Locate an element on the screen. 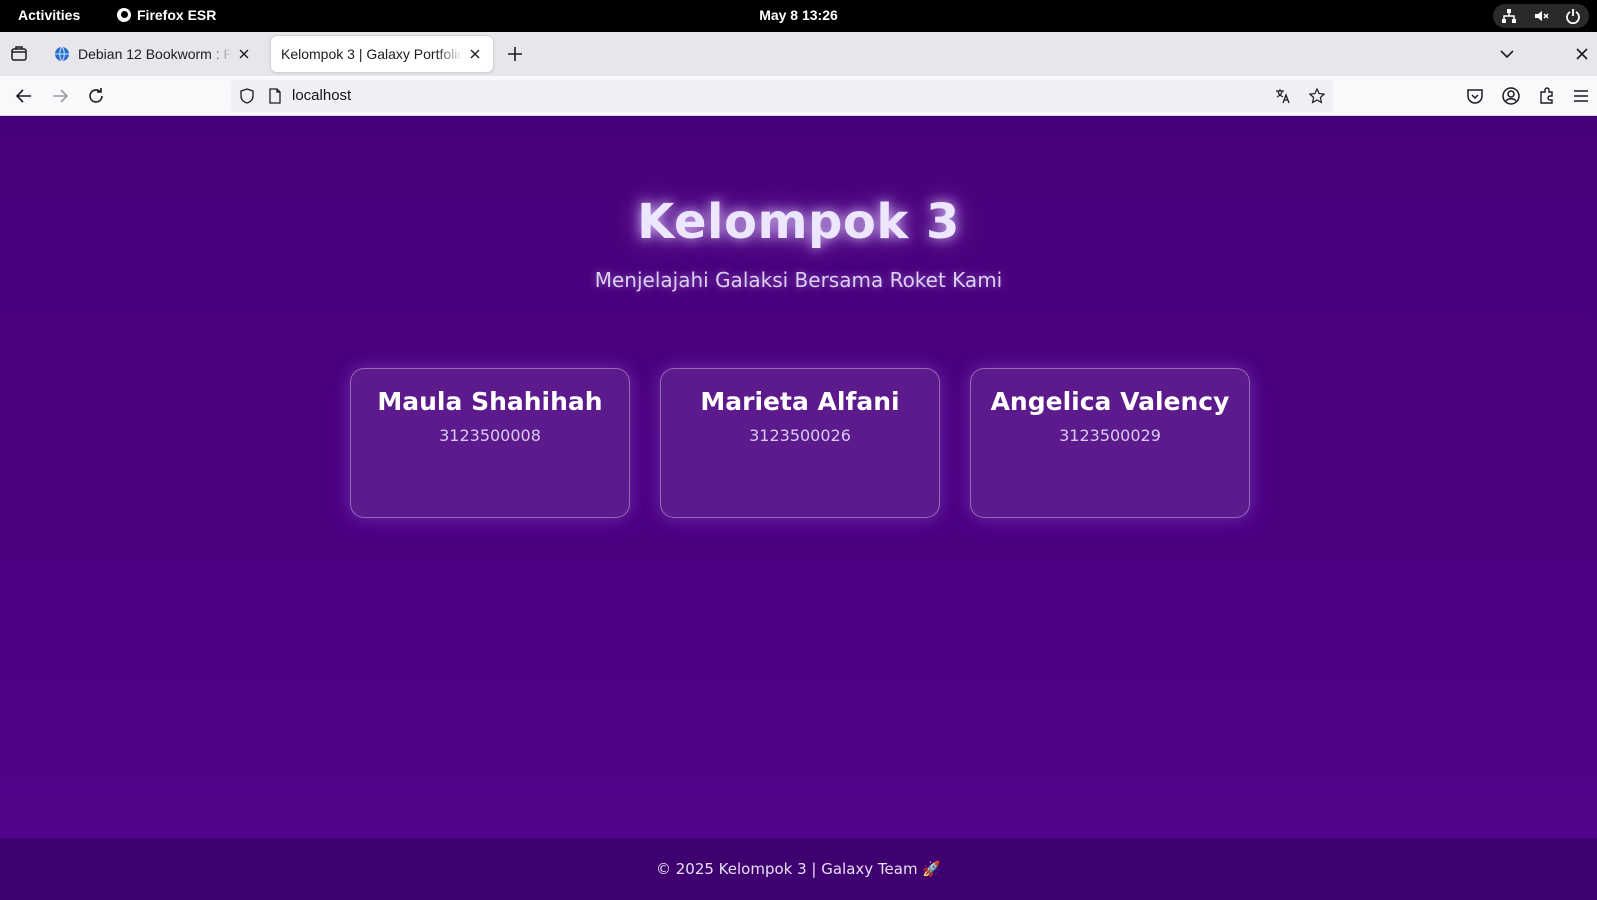 This screenshot has width=1597, height=900. system-top-bar: Activities Firefox ESR May 8 13:26 is located at coordinates (798, 16).